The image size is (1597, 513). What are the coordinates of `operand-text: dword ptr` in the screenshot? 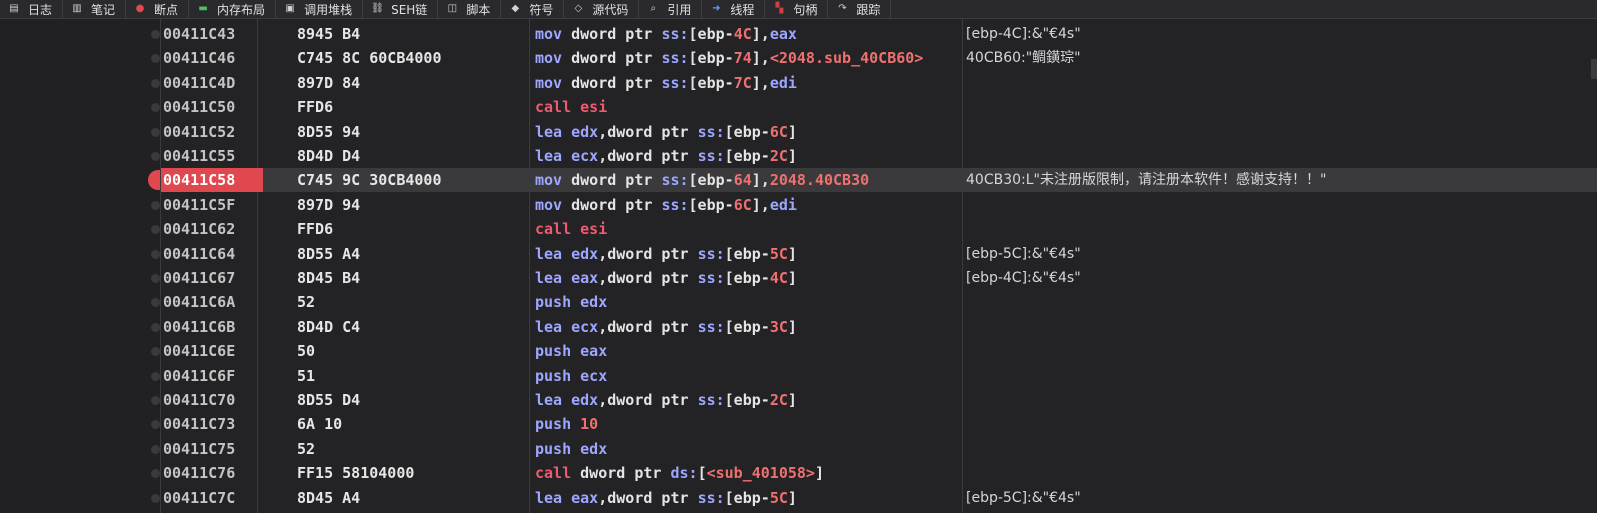 It's located at (612, 34).